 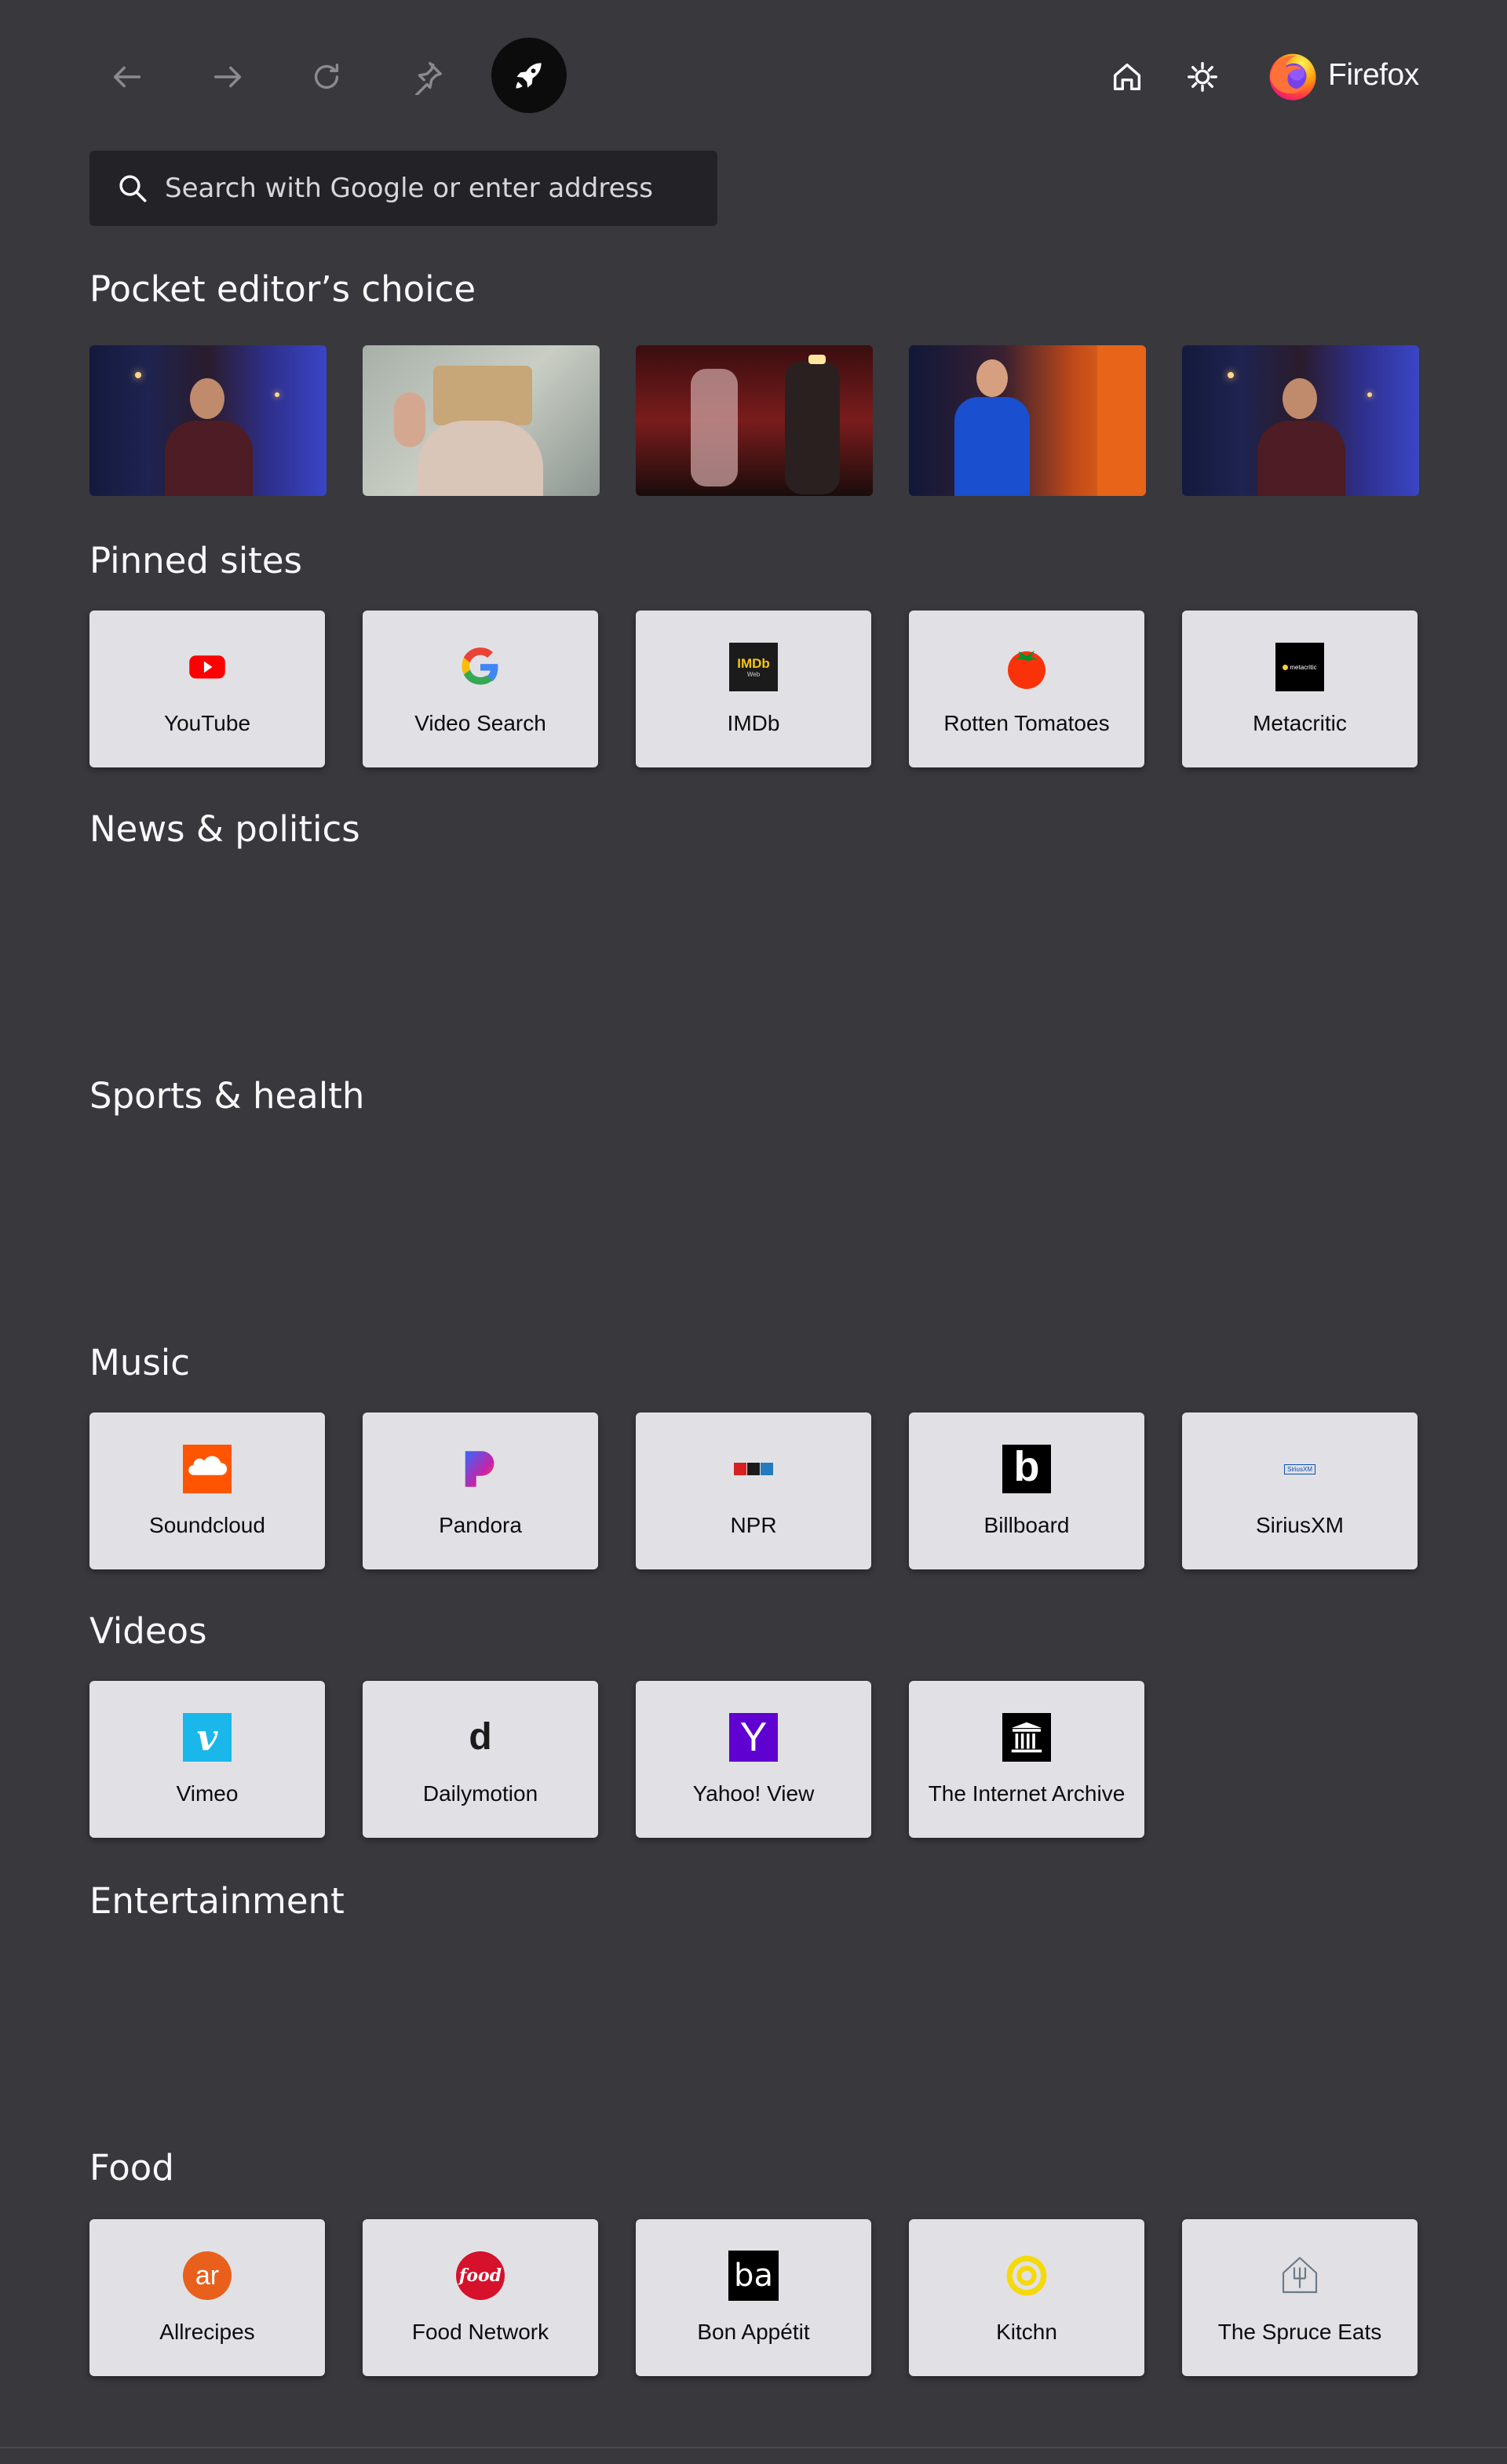 I want to click on tile-internet-archive: The Internet Archive, so click(x=1027, y=1759).